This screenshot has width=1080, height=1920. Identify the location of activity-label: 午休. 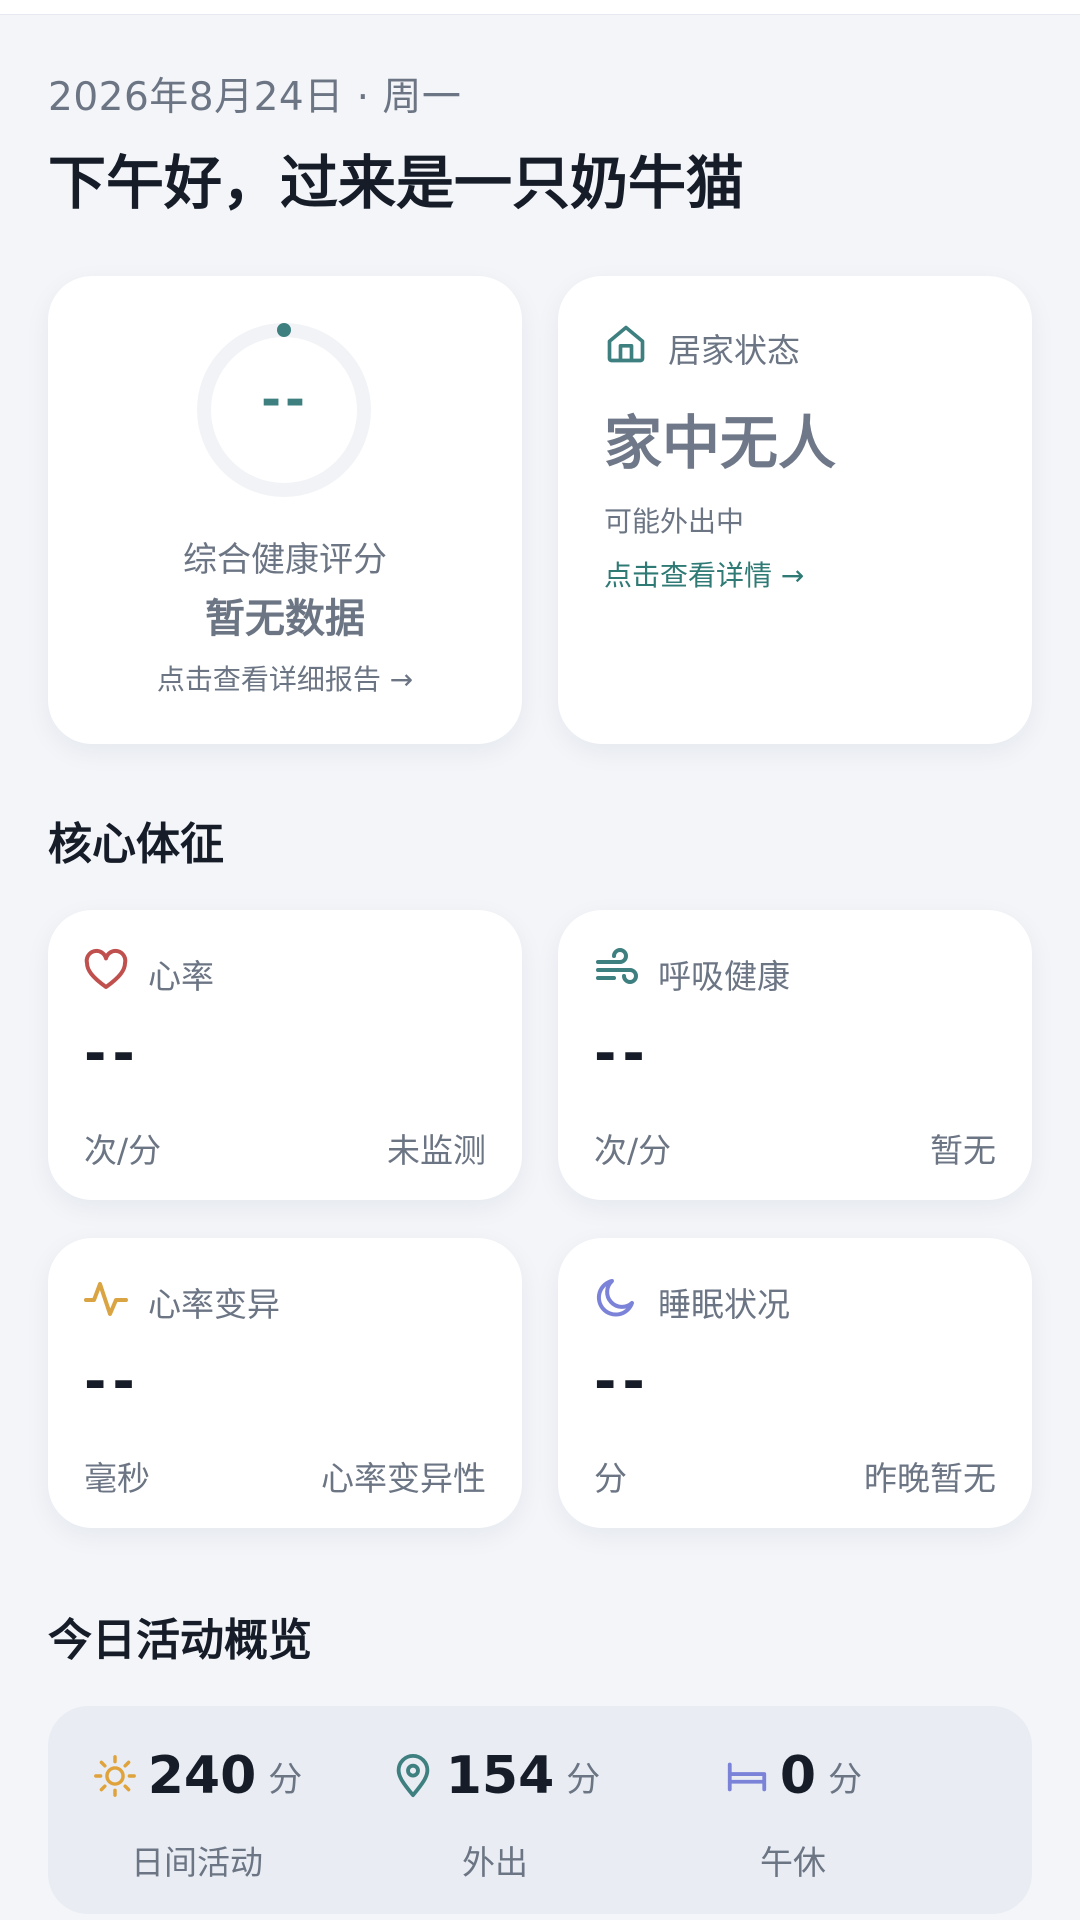
(793, 1862).